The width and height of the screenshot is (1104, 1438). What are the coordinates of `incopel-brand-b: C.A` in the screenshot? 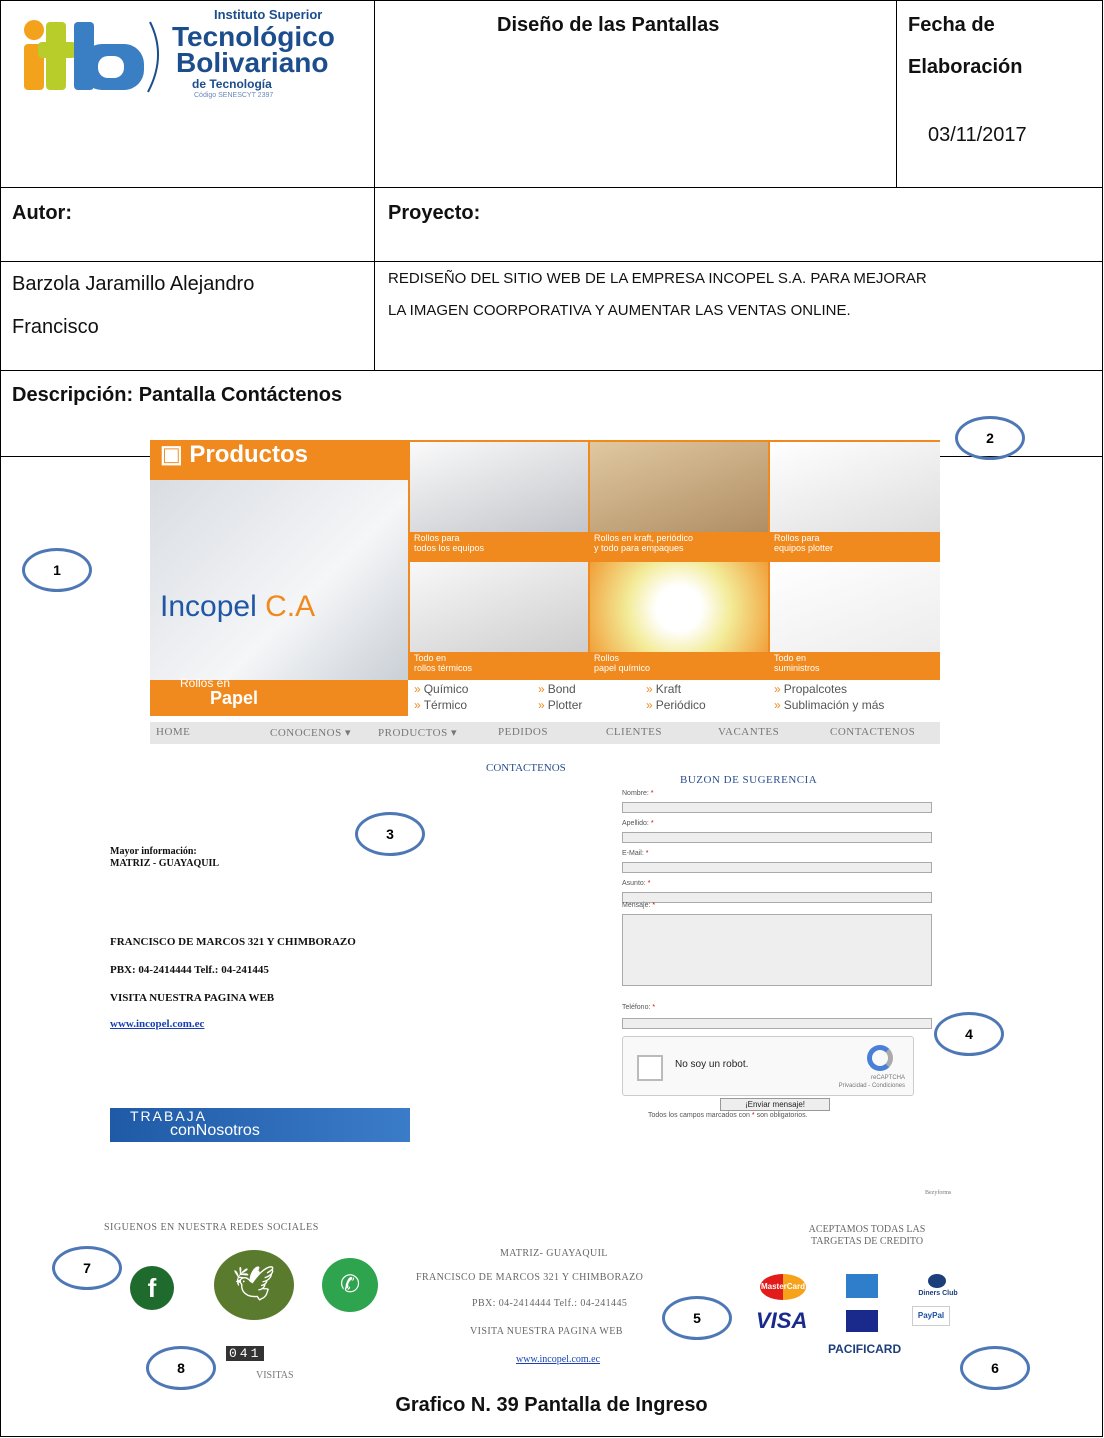 It's located at (290, 606).